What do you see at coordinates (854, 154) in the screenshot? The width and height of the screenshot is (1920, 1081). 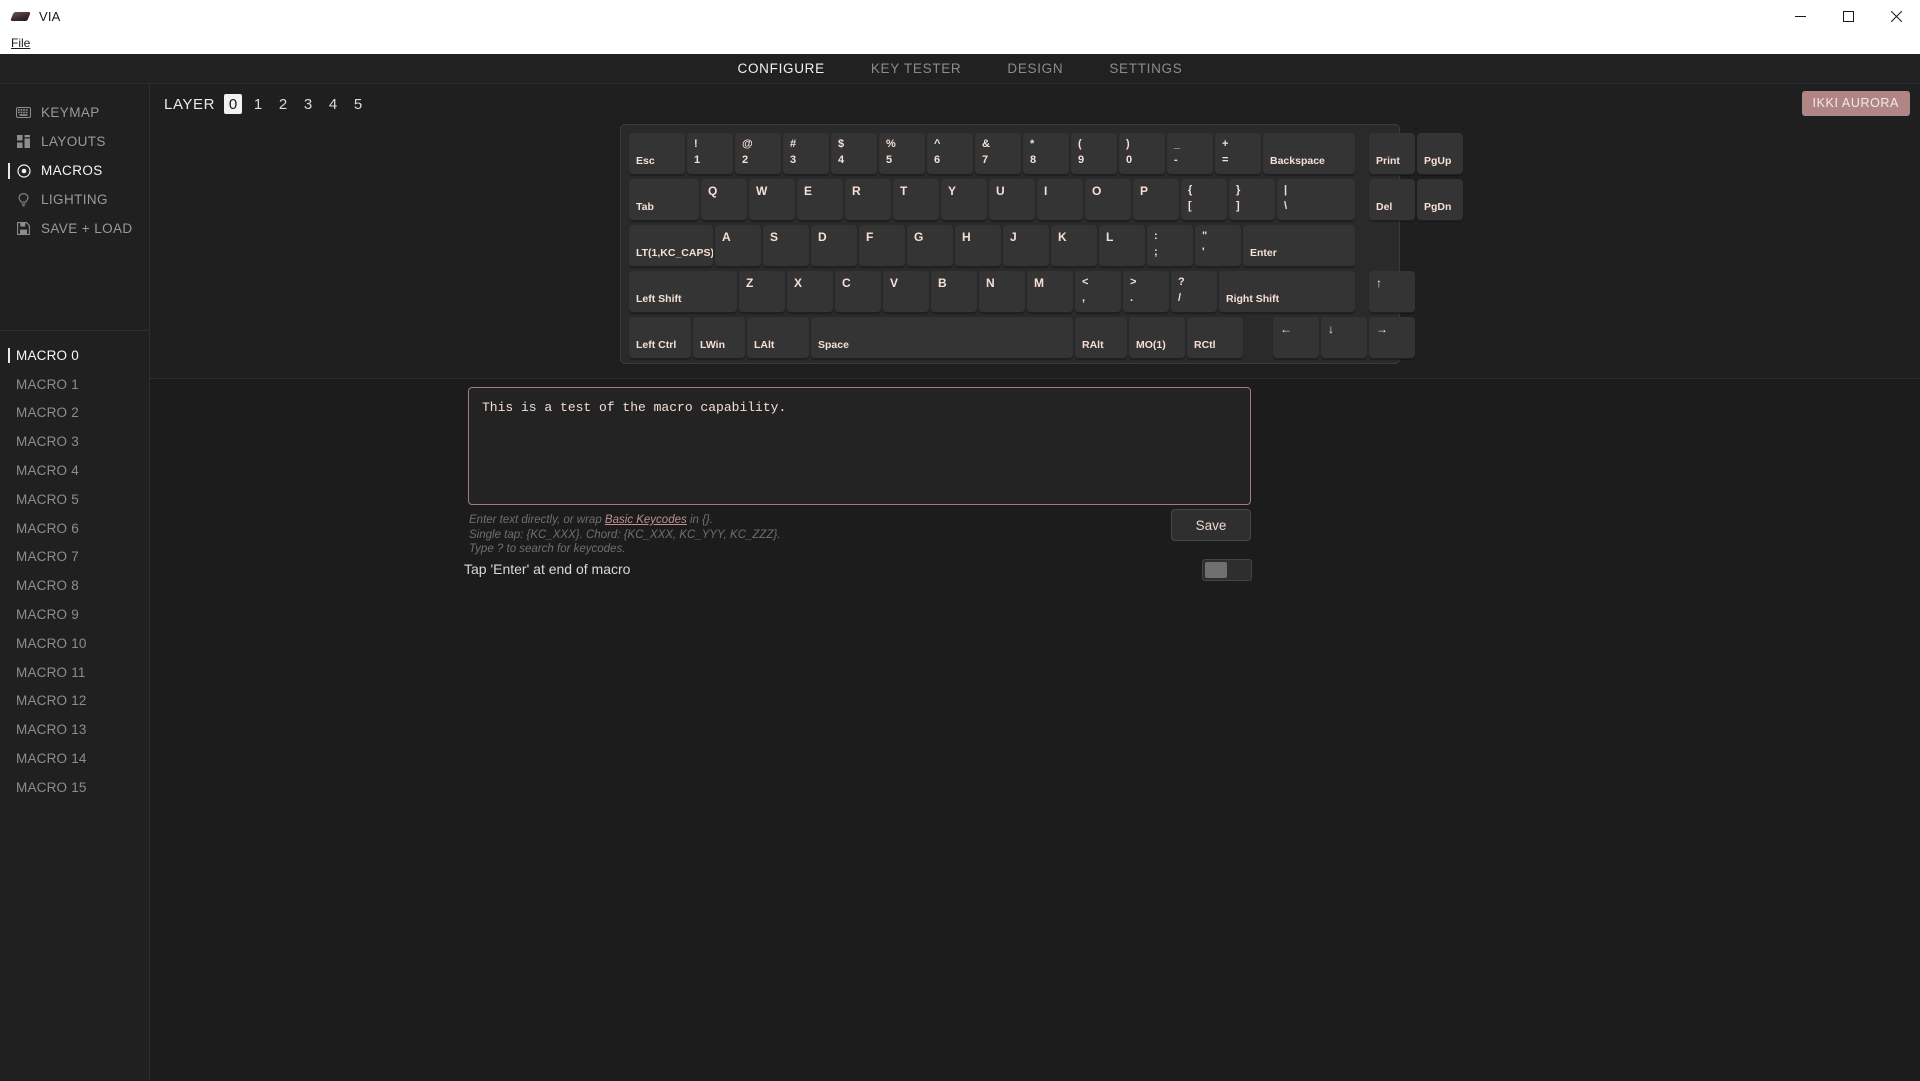 I see `keyboard-key: $4` at bounding box center [854, 154].